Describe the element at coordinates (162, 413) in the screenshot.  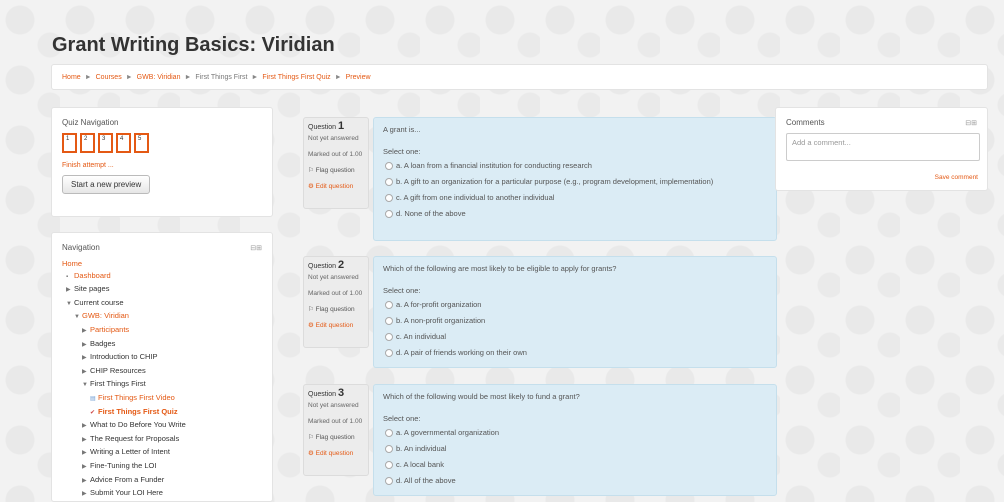
I see `nav-item-quiz: ✔ First Things First Quiz` at that location.